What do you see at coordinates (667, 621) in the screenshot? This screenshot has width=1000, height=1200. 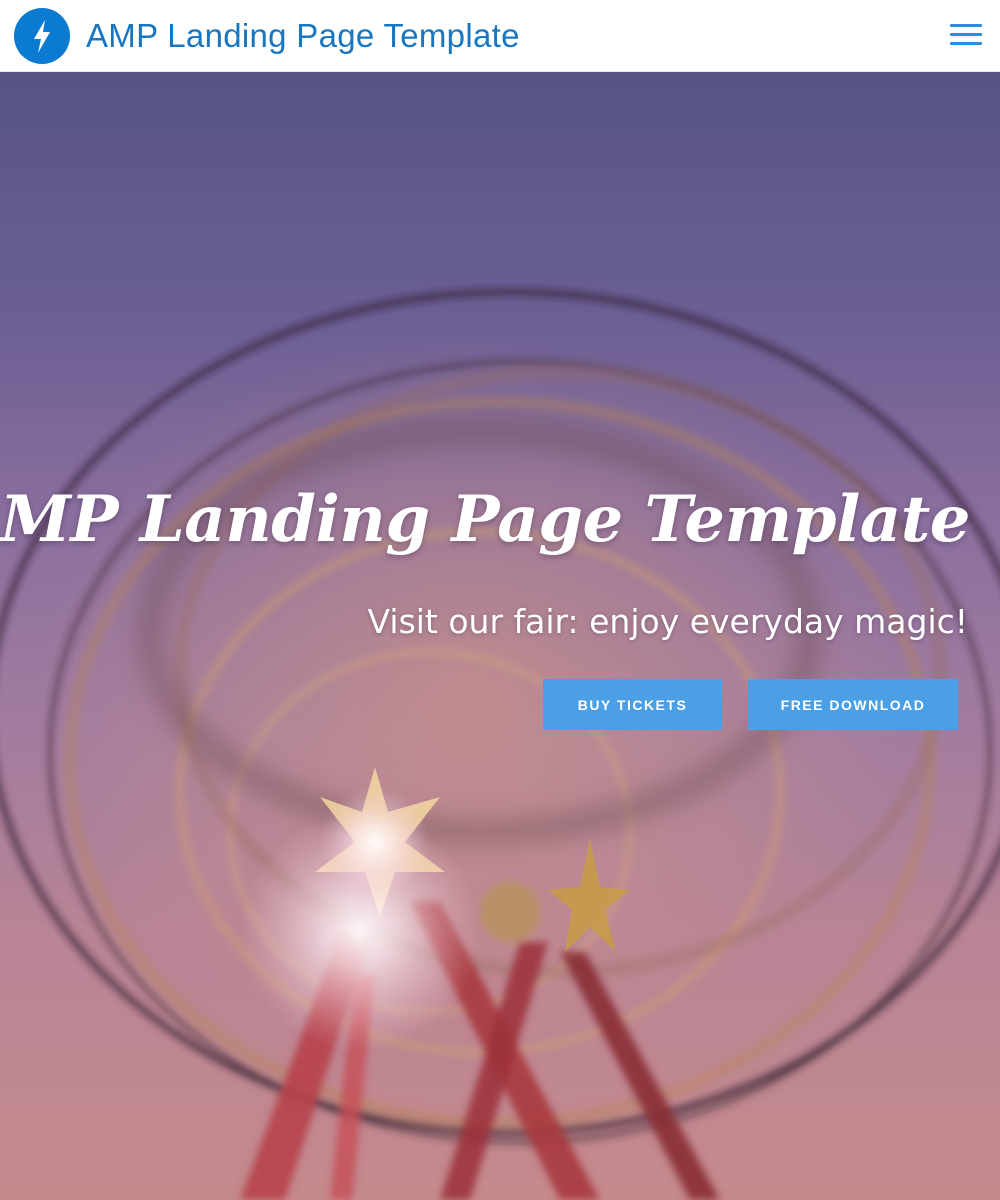 I see `hero-subtitle: Visit our fair: enjoy everyday magic!` at bounding box center [667, 621].